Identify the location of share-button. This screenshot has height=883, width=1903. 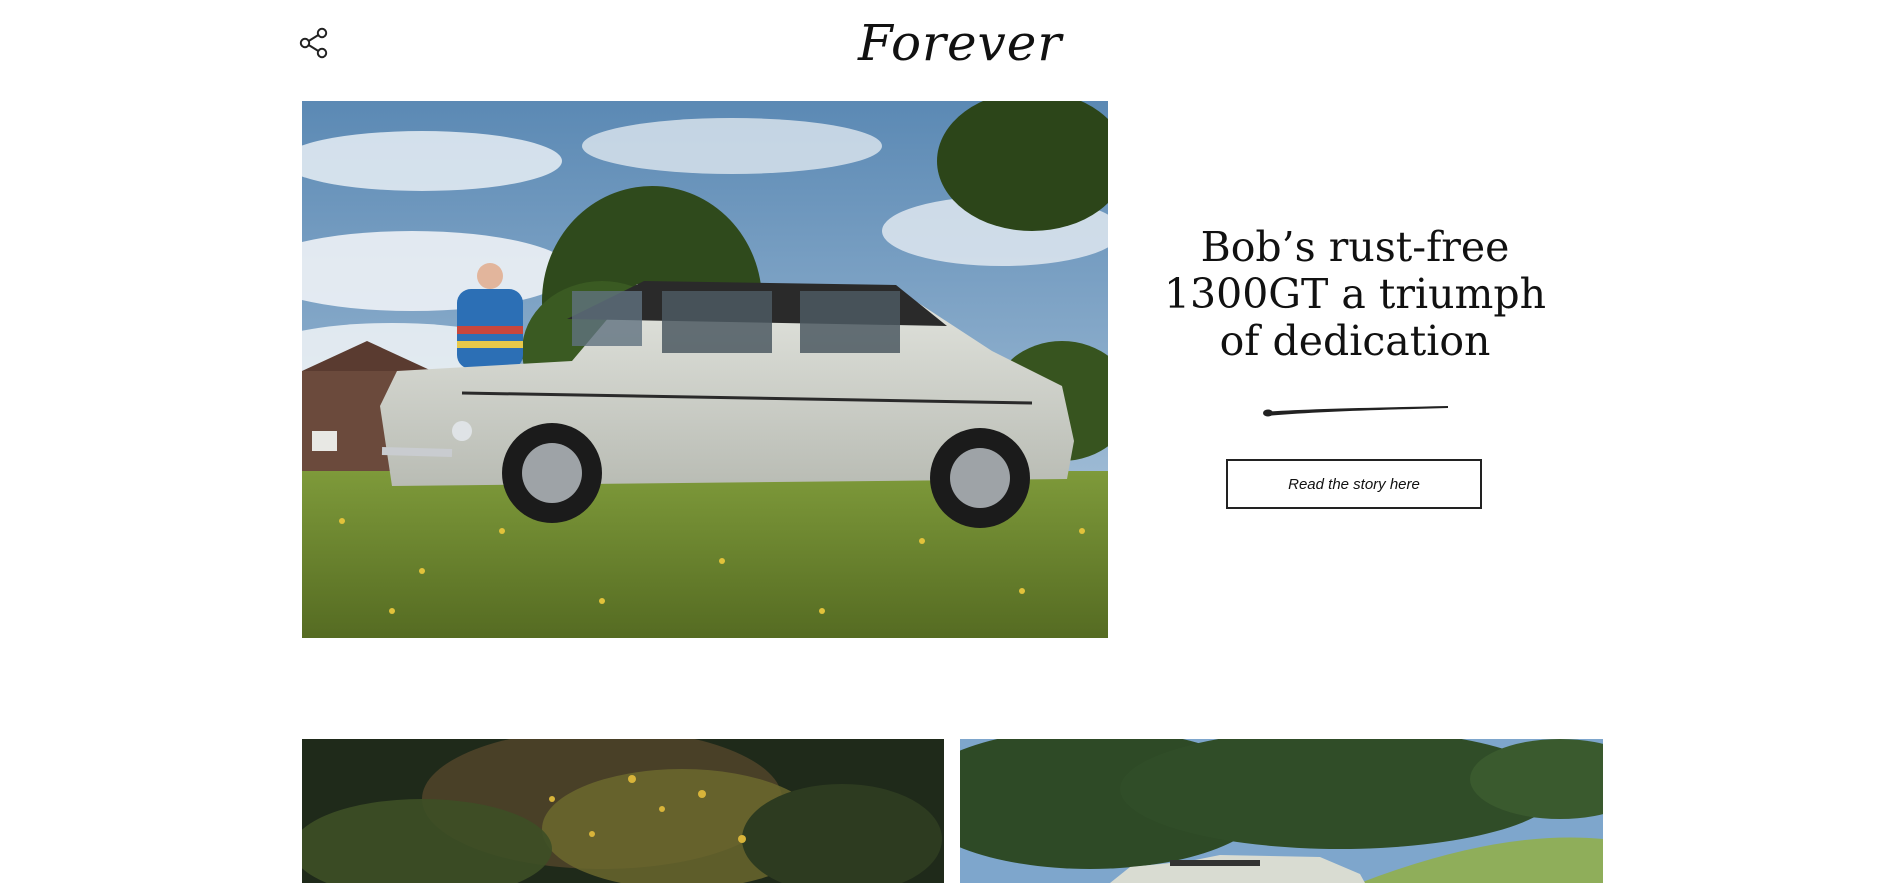
(314, 45).